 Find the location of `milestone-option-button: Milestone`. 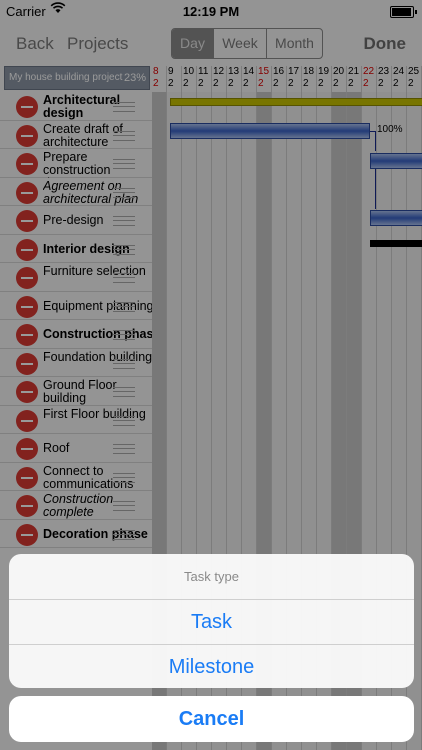

milestone-option-button: Milestone is located at coordinates (211, 666).